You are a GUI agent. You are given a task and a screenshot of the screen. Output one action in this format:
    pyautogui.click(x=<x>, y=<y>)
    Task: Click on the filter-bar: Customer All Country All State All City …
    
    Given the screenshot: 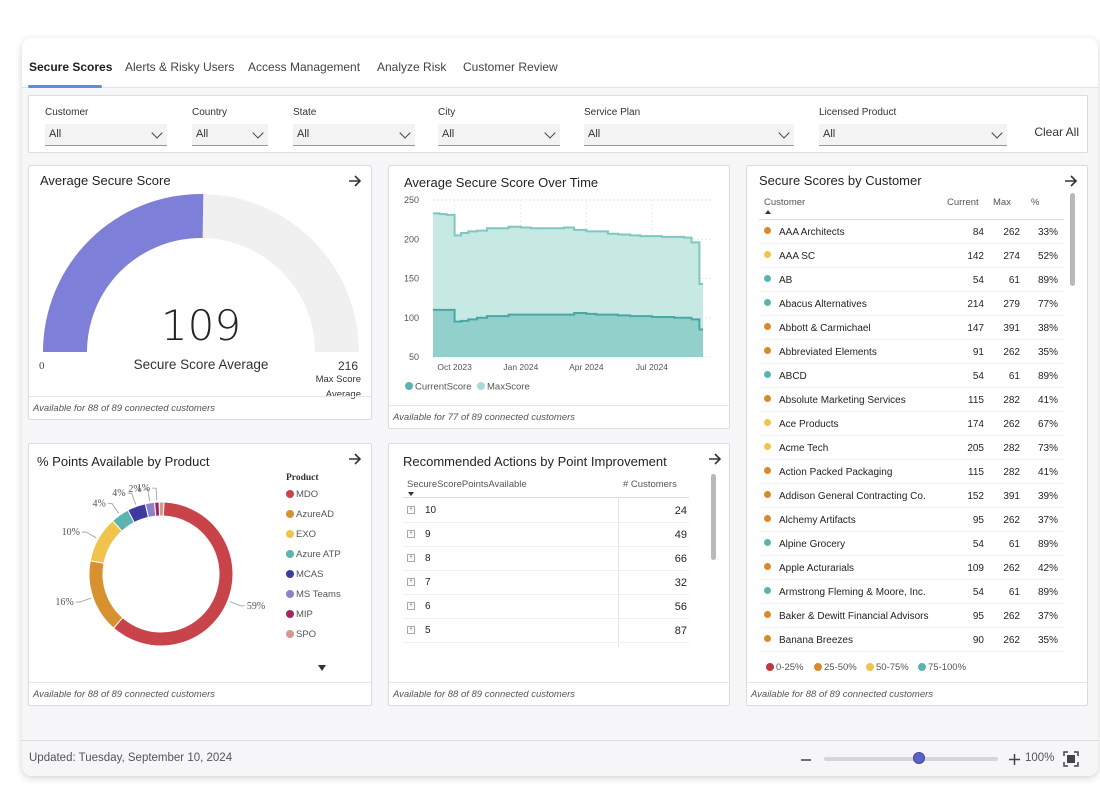 What is the action you would take?
    pyautogui.click(x=558, y=124)
    